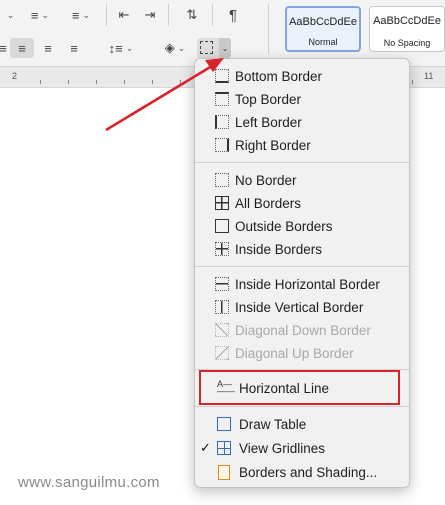 This screenshot has width=445, height=505. What do you see at coordinates (284, 226) in the screenshot?
I see `menu-item-label: Outside Borders` at bounding box center [284, 226].